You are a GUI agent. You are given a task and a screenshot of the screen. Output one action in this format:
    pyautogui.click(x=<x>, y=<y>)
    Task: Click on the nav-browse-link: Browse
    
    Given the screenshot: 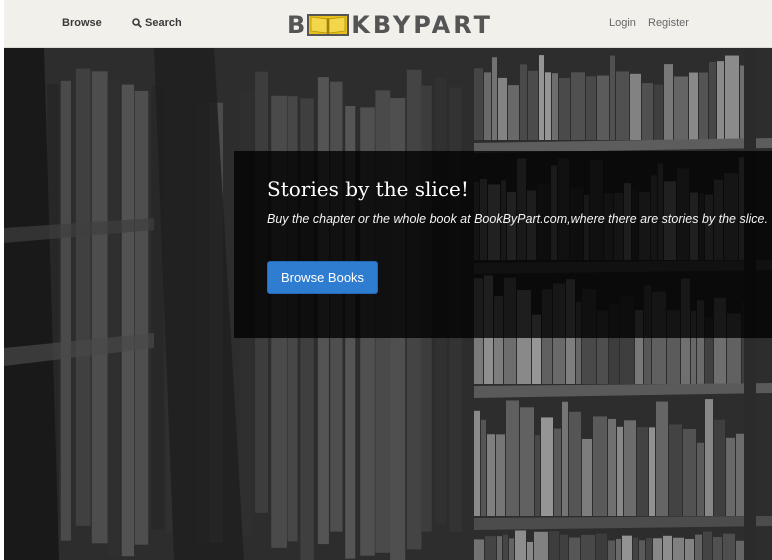 What is the action you would take?
    pyautogui.click(x=82, y=23)
    